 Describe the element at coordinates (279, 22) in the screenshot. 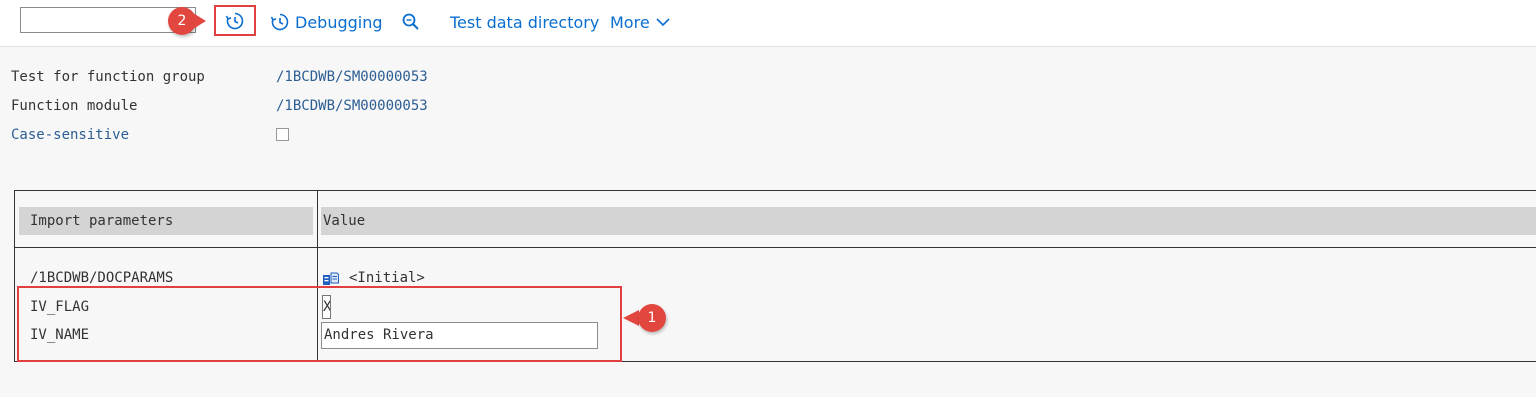

I see `debugging-clock-icon` at that location.